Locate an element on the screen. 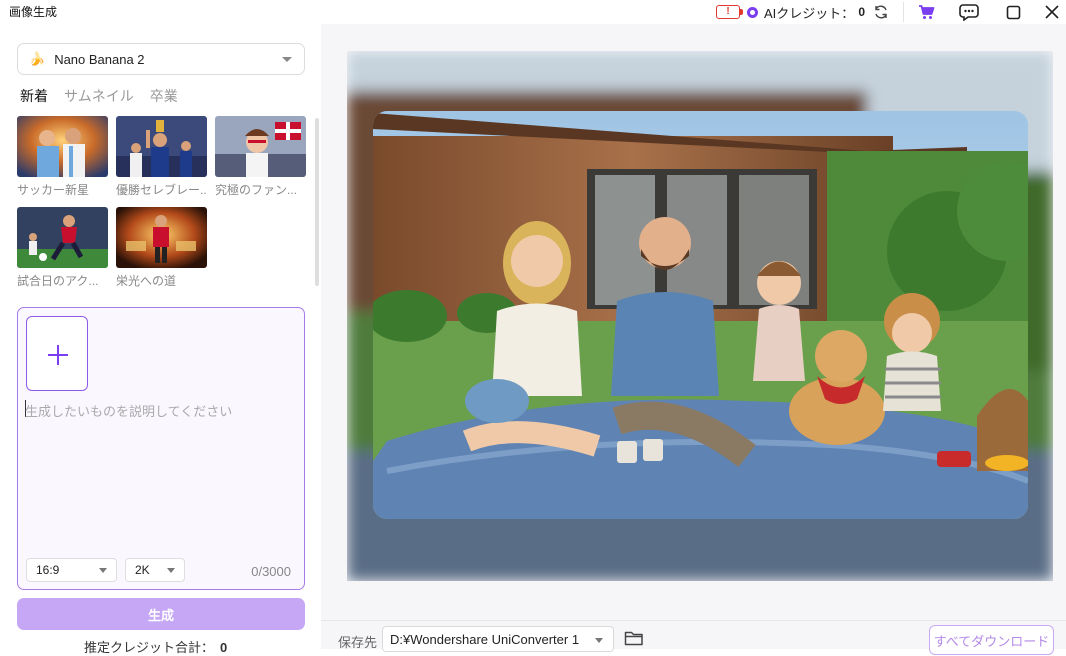  aspect-ratio-select: 16:9 is located at coordinates (71, 570).